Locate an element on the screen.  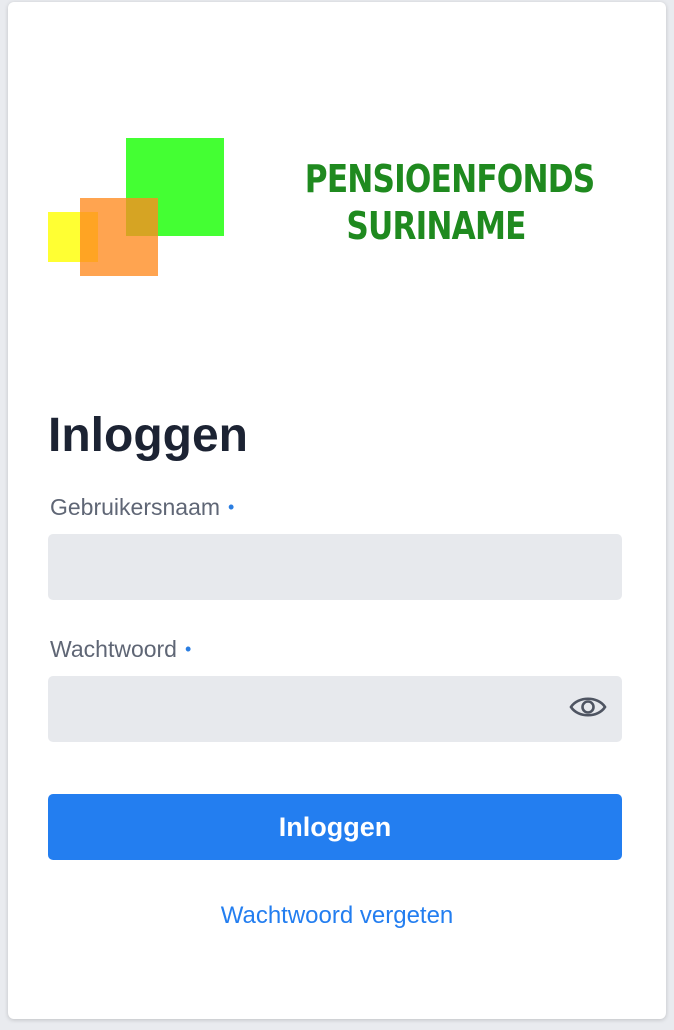
eye-icon is located at coordinates (588, 707).